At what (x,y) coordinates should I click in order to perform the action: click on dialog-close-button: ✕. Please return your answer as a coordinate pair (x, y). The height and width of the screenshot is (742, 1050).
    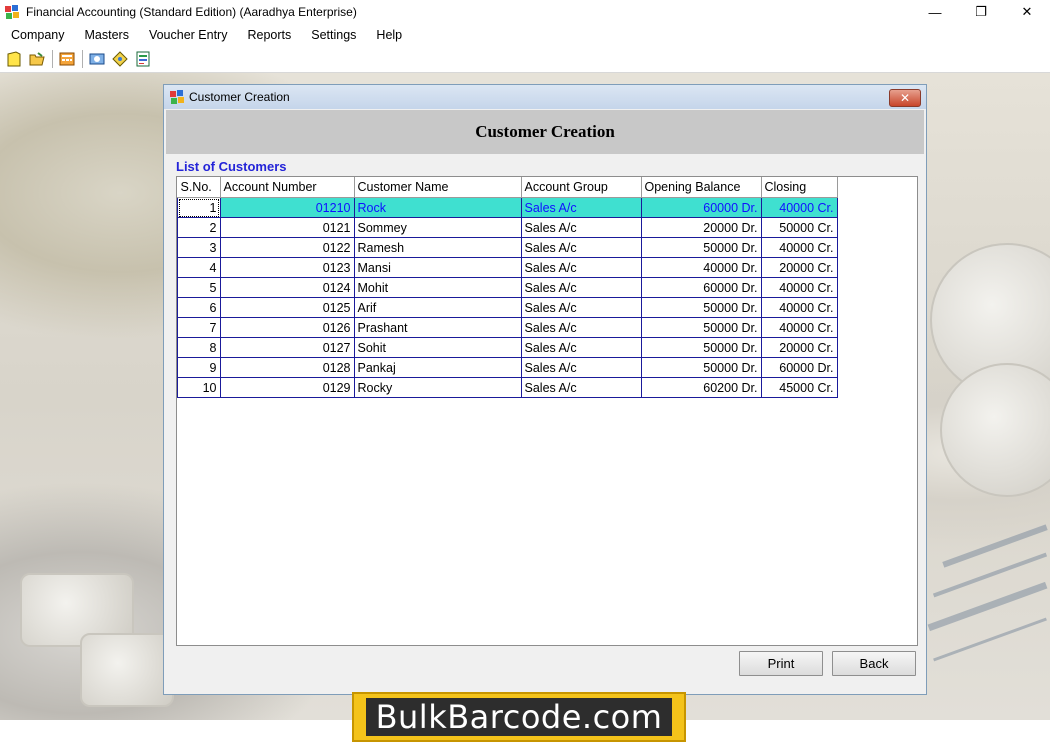
    Looking at the image, I should click on (905, 98).